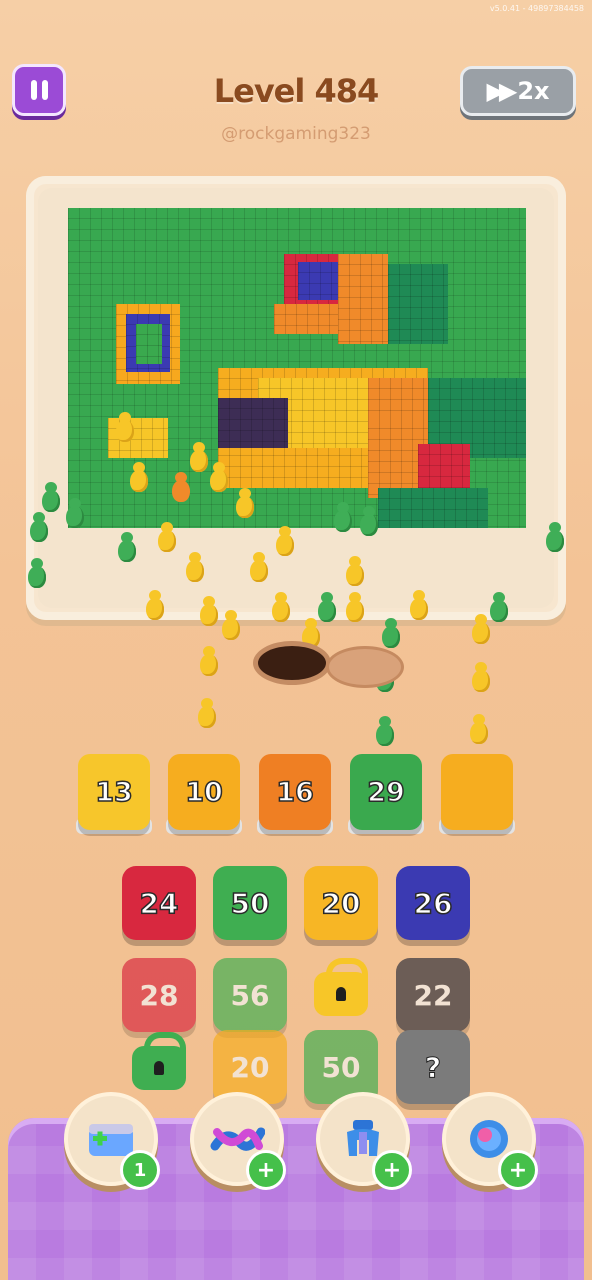  I want to click on tile-green: 56, so click(250, 995).